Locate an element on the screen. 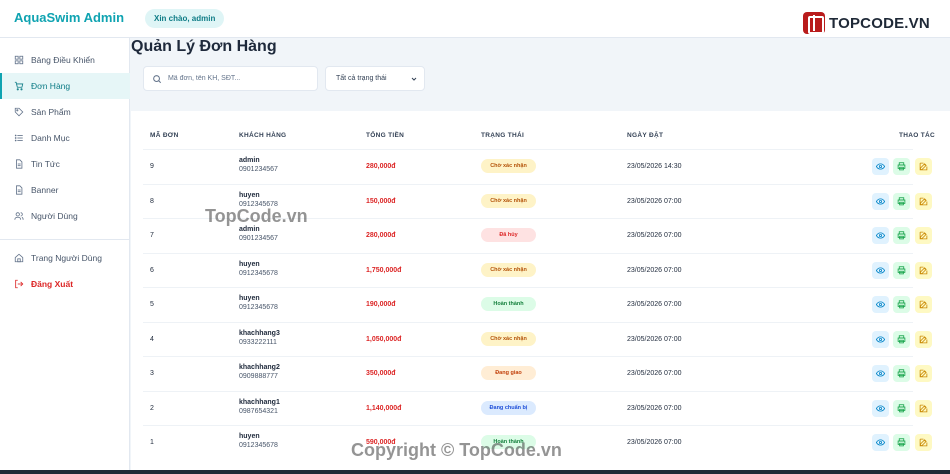  sidebar-item-5: Tin Tức is located at coordinates (65, 164).